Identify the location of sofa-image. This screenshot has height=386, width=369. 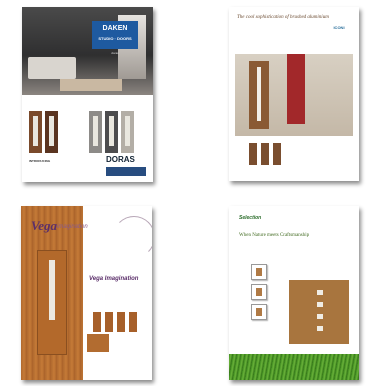
(52, 68).